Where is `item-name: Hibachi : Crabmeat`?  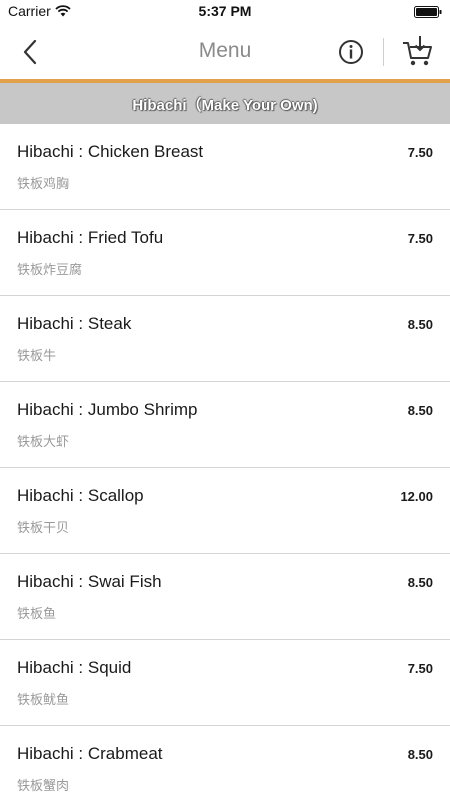 item-name: Hibachi : Crabmeat is located at coordinates (90, 753).